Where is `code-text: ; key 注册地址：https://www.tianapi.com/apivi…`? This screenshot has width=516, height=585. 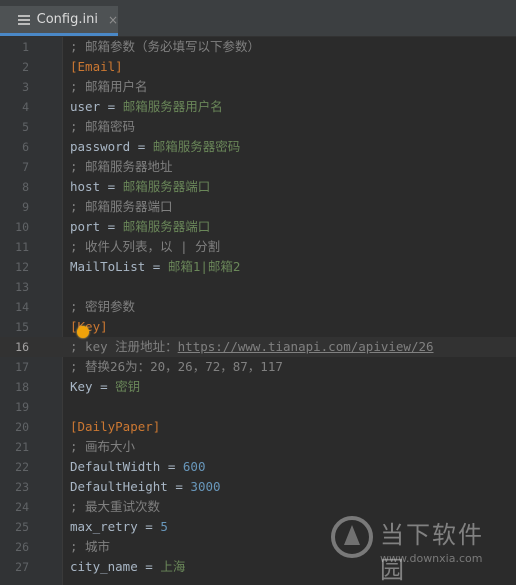
code-text: ; key 注册地址：https://www.tianapi.com/apivi… is located at coordinates (252, 347).